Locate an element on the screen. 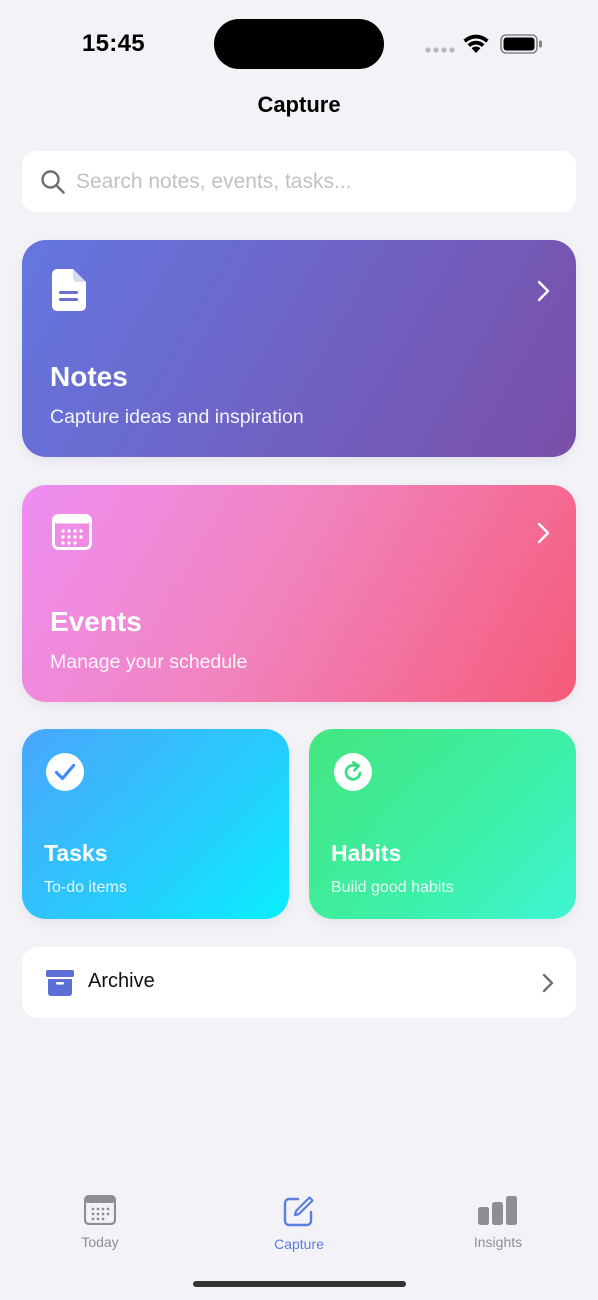  habits-title: Habits is located at coordinates (366, 853).